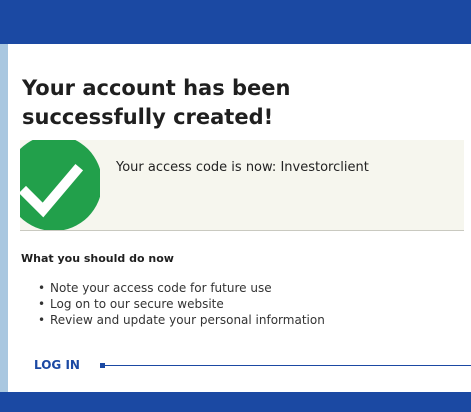  Describe the element at coordinates (60, 185) in the screenshot. I see `checkmark-icon` at that location.